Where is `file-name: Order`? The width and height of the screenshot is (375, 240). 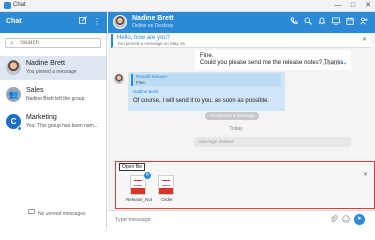 file-name: Order is located at coordinates (167, 199).